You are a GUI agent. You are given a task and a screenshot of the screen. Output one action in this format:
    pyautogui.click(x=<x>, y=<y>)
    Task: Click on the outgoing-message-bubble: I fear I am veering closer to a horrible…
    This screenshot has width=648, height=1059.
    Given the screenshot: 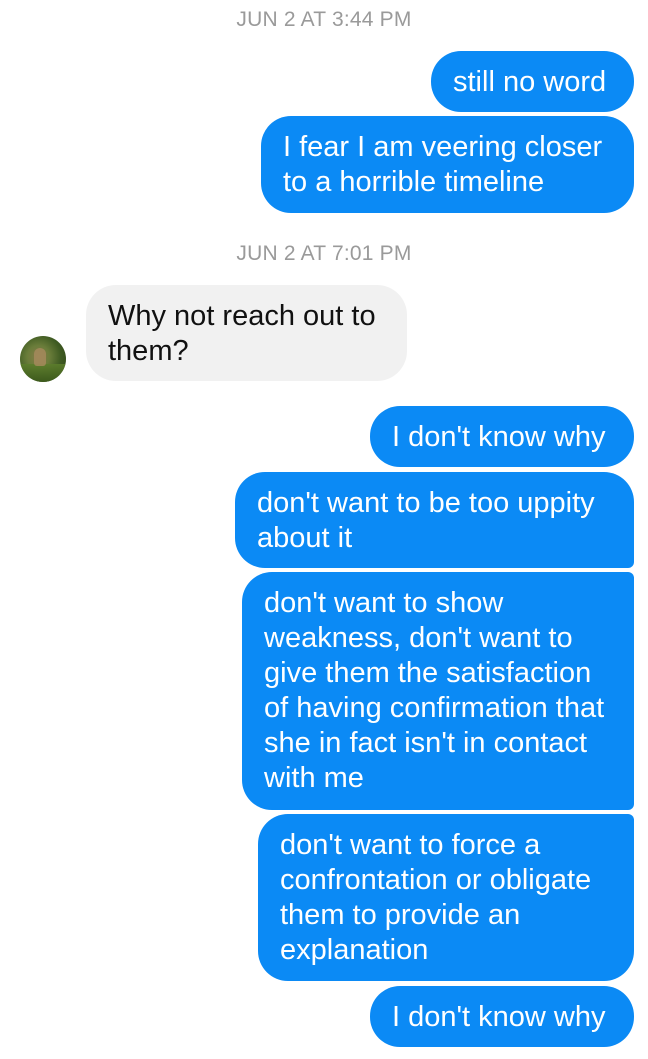 What is the action you would take?
    pyautogui.click(x=447, y=164)
    